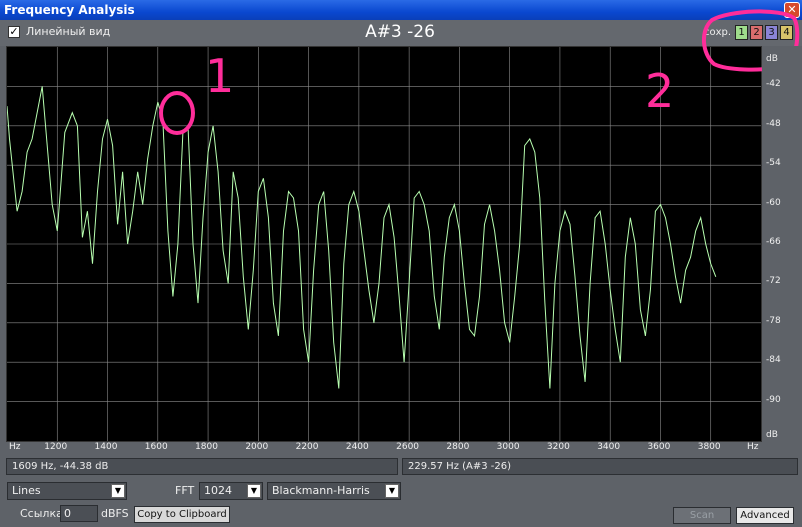  What do you see at coordinates (69, 10) in the screenshot?
I see `window-title: Frequency Analysis` at bounding box center [69, 10].